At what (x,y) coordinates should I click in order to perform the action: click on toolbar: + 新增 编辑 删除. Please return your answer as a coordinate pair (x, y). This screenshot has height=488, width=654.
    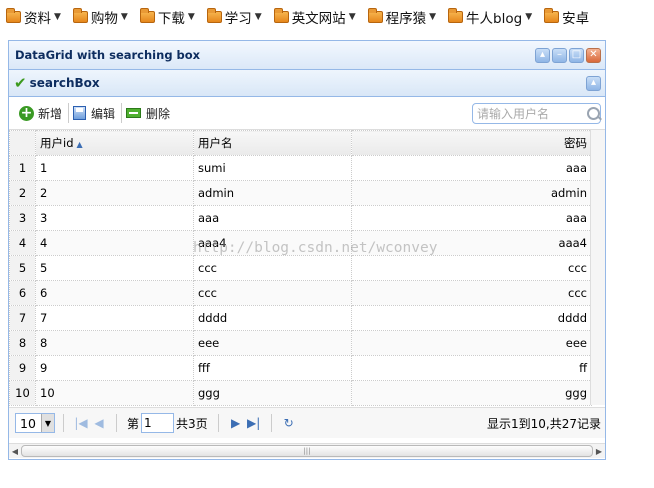
    Looking at the image, I should click on (307, 113).